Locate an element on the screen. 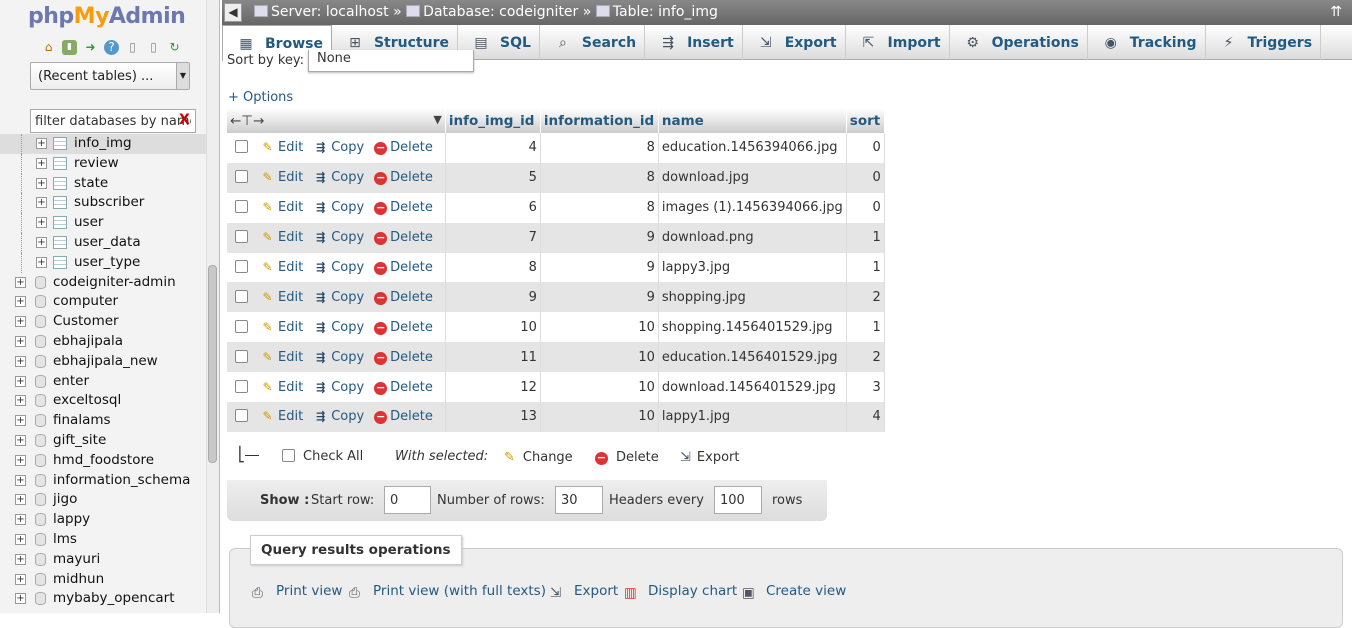  breadcrumb-database: Database: codeigniter is located at coordinates (500, 12).